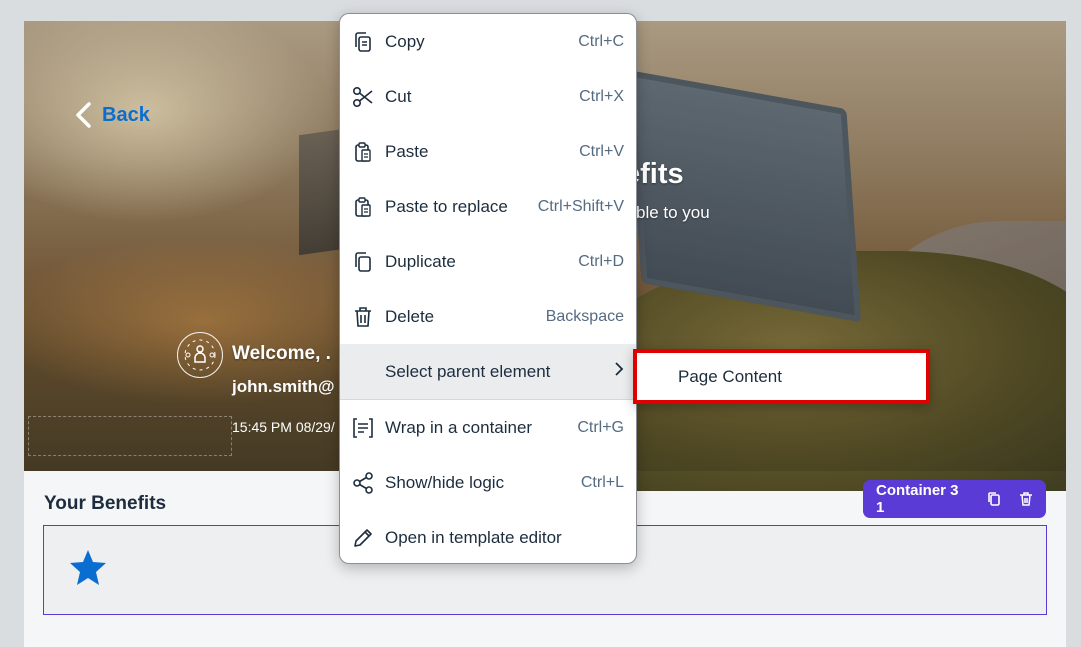 The height and width of the screenshot is (647, 1081). Describe the element at coordinates (420, 261) in the screenshot. I see `menu-item-label: Duplicate` at that location.